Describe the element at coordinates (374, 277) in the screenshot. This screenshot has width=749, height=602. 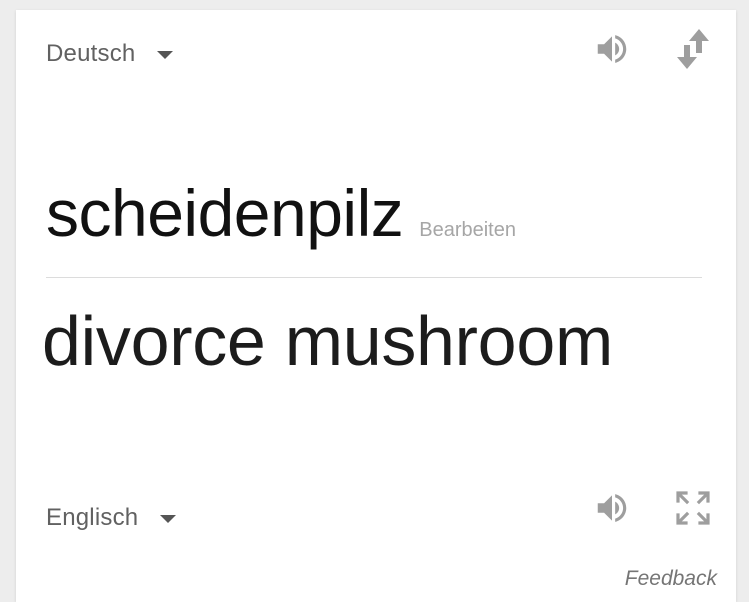
I see `divider` at that location.